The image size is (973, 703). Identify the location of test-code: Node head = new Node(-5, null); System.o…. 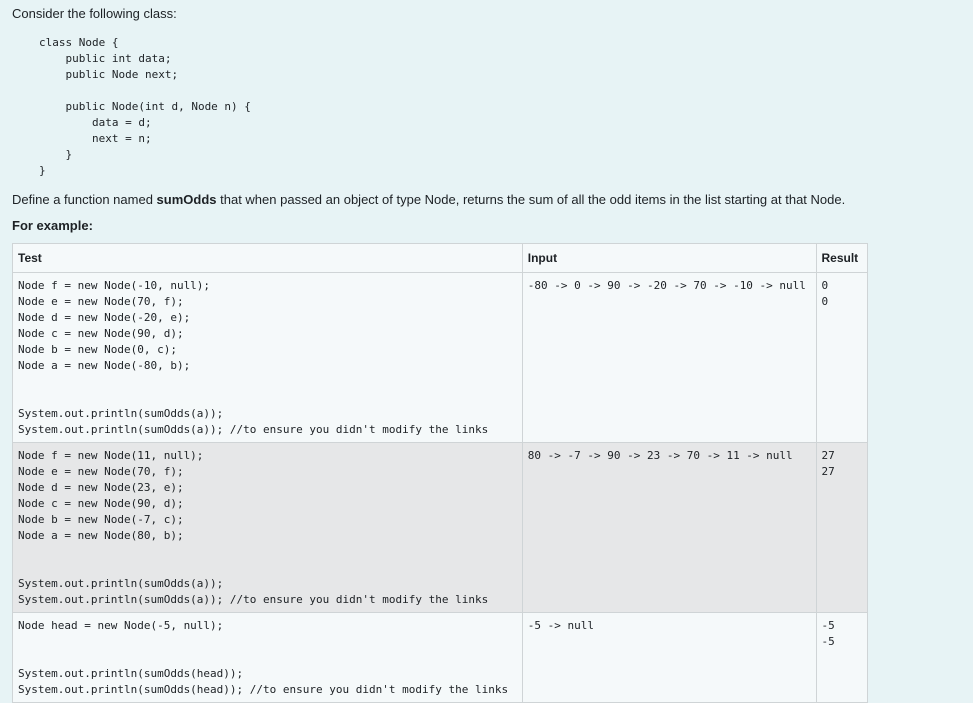
(263, 657).